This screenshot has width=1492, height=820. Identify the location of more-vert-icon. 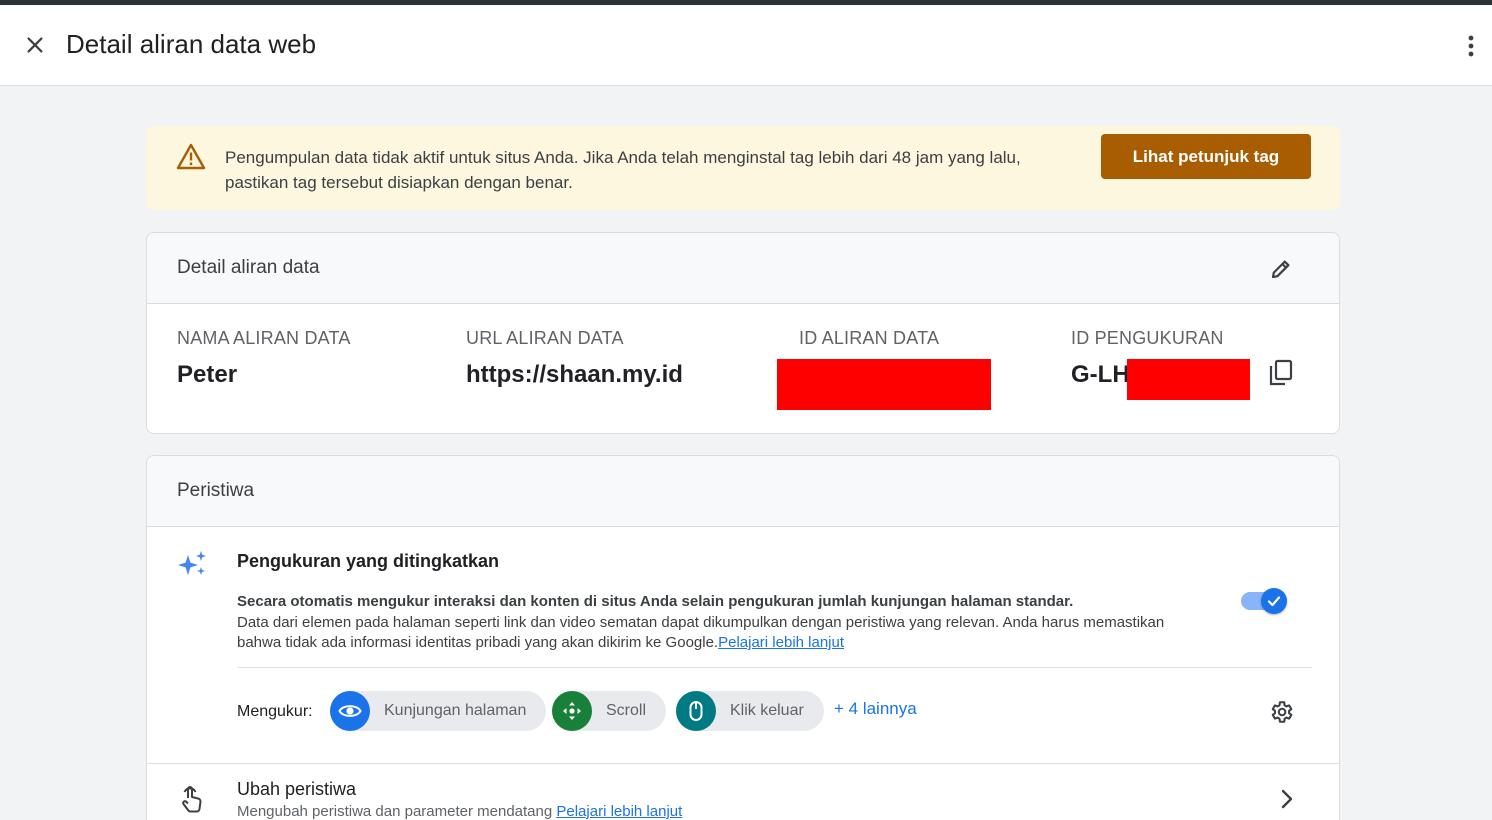
(1471, 46).